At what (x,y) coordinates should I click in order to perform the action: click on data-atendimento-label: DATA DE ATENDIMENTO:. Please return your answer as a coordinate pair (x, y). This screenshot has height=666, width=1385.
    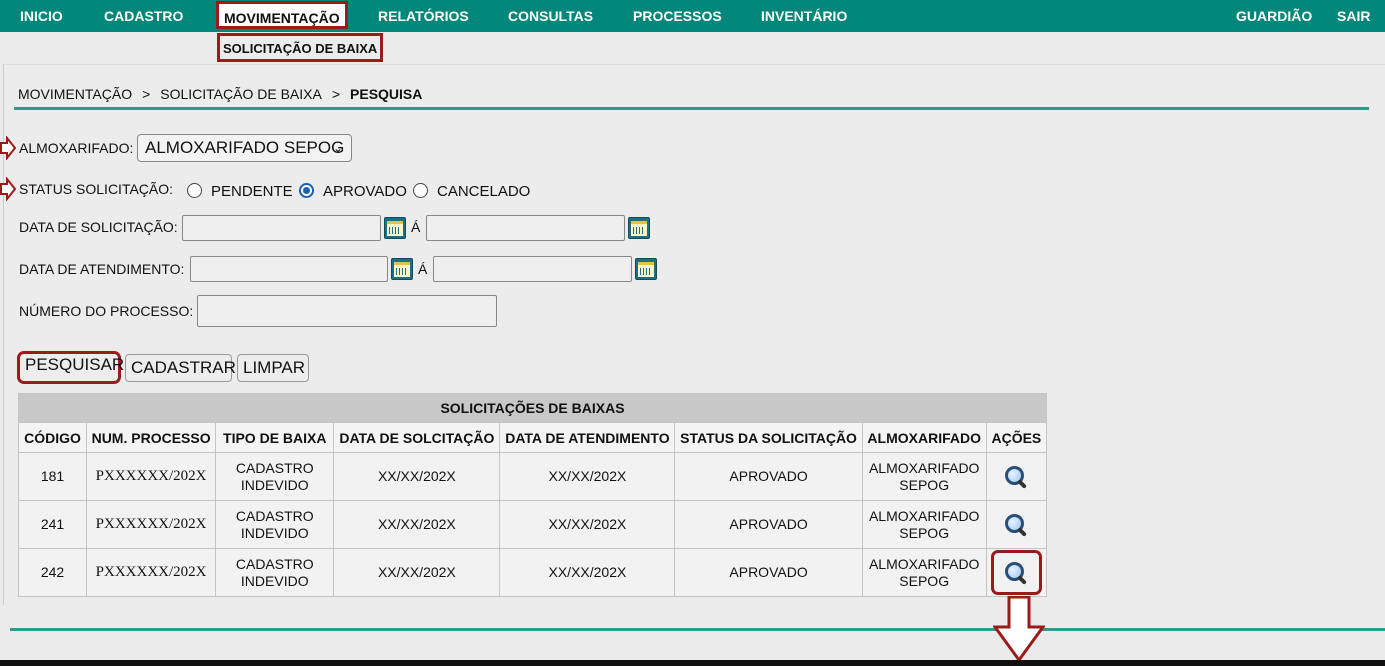
    Looking at the image, I should click on (102, 269).